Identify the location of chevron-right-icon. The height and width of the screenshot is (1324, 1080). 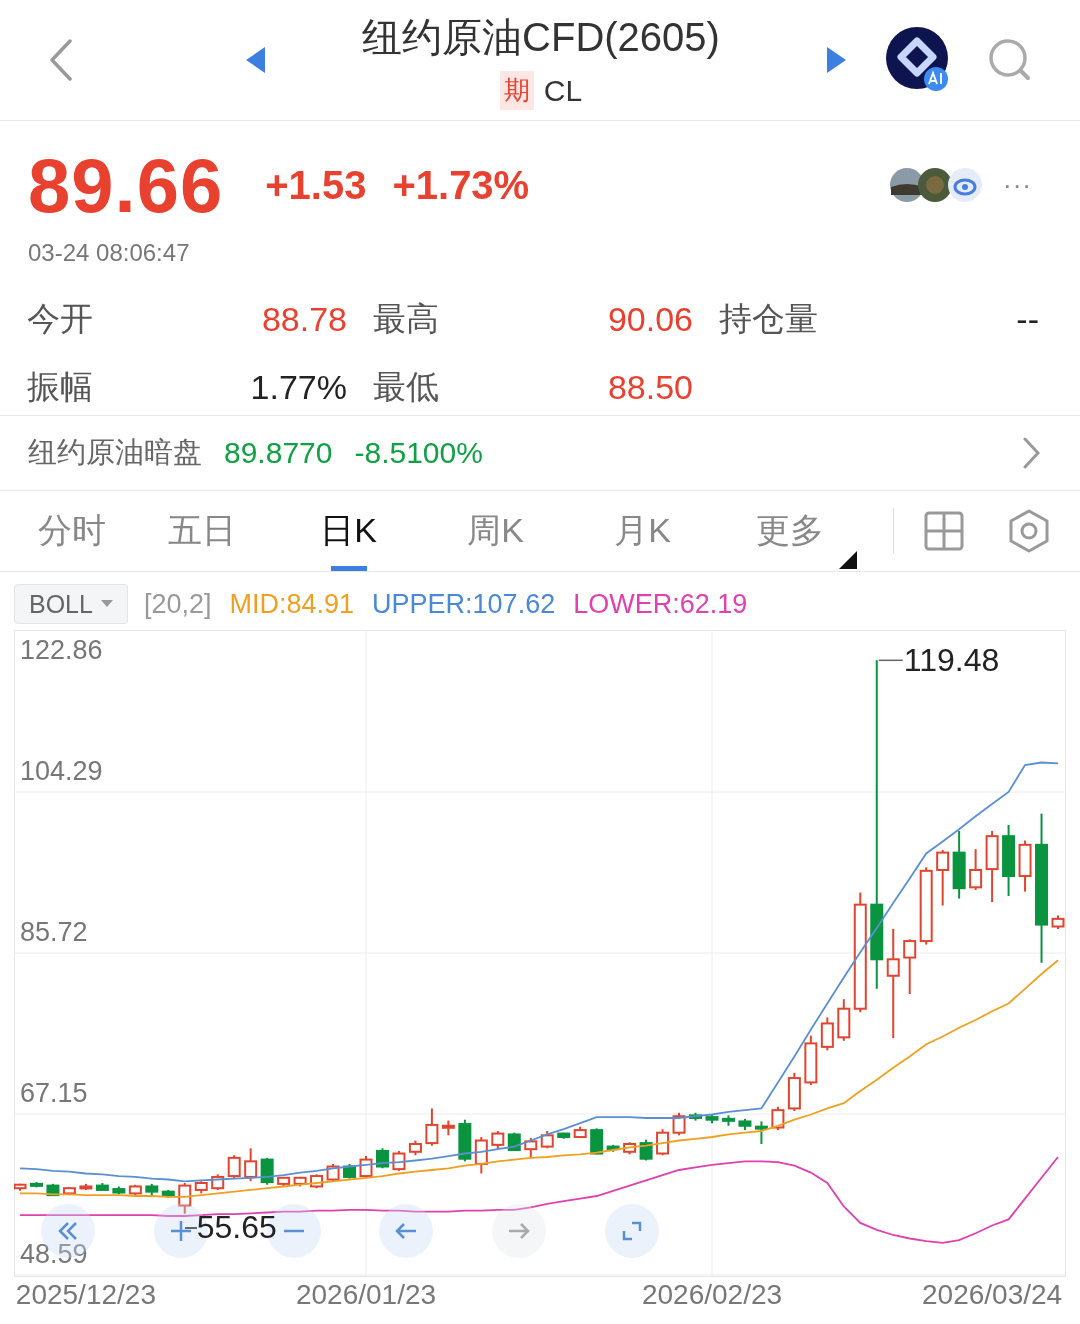
(1031, 453).